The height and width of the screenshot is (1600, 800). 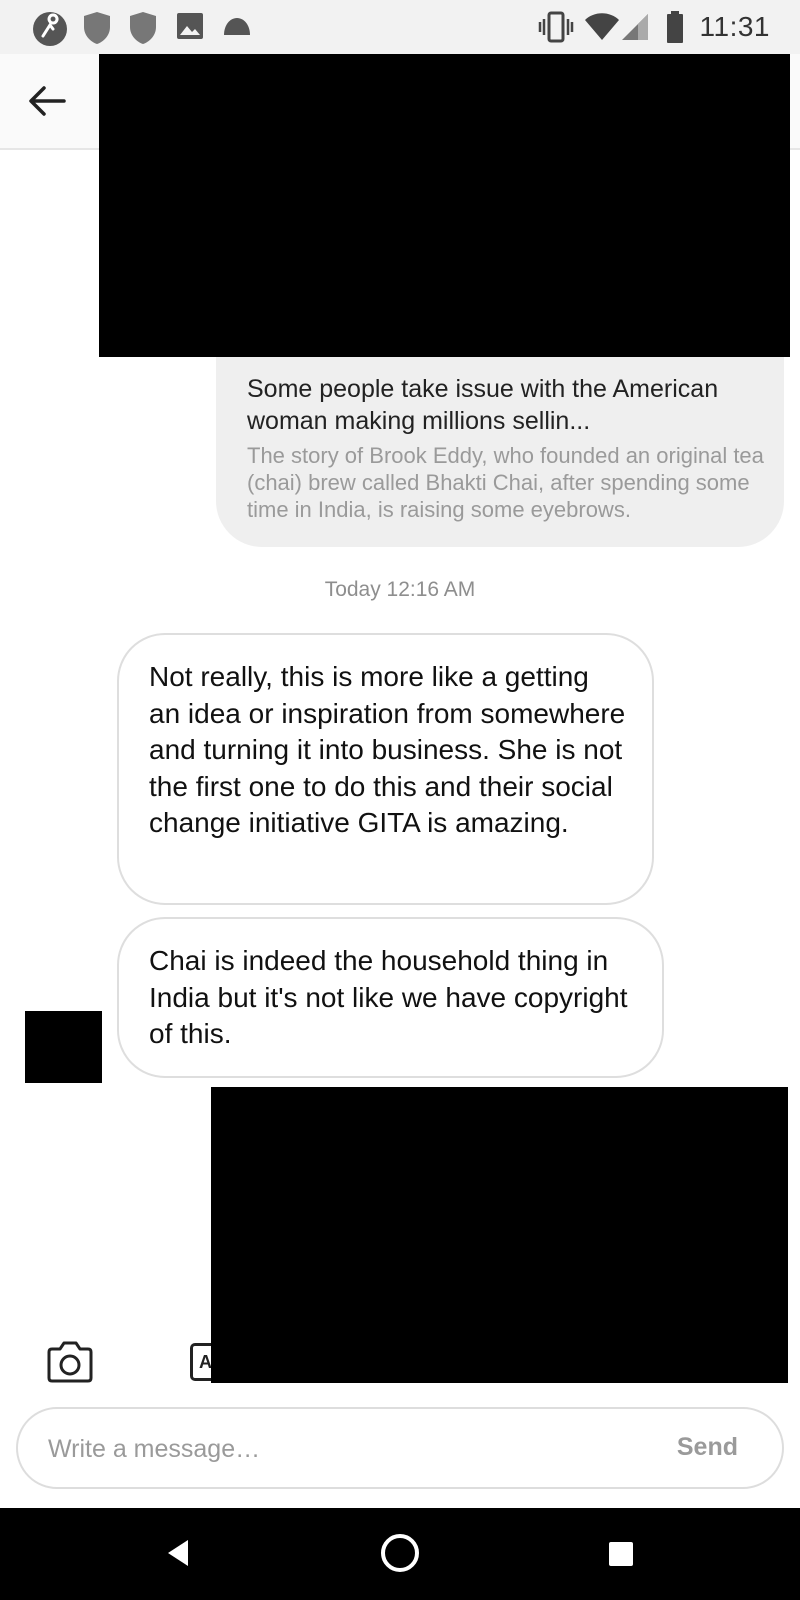 I want to click on redacted-message-block, so click(x=499, y=1235).